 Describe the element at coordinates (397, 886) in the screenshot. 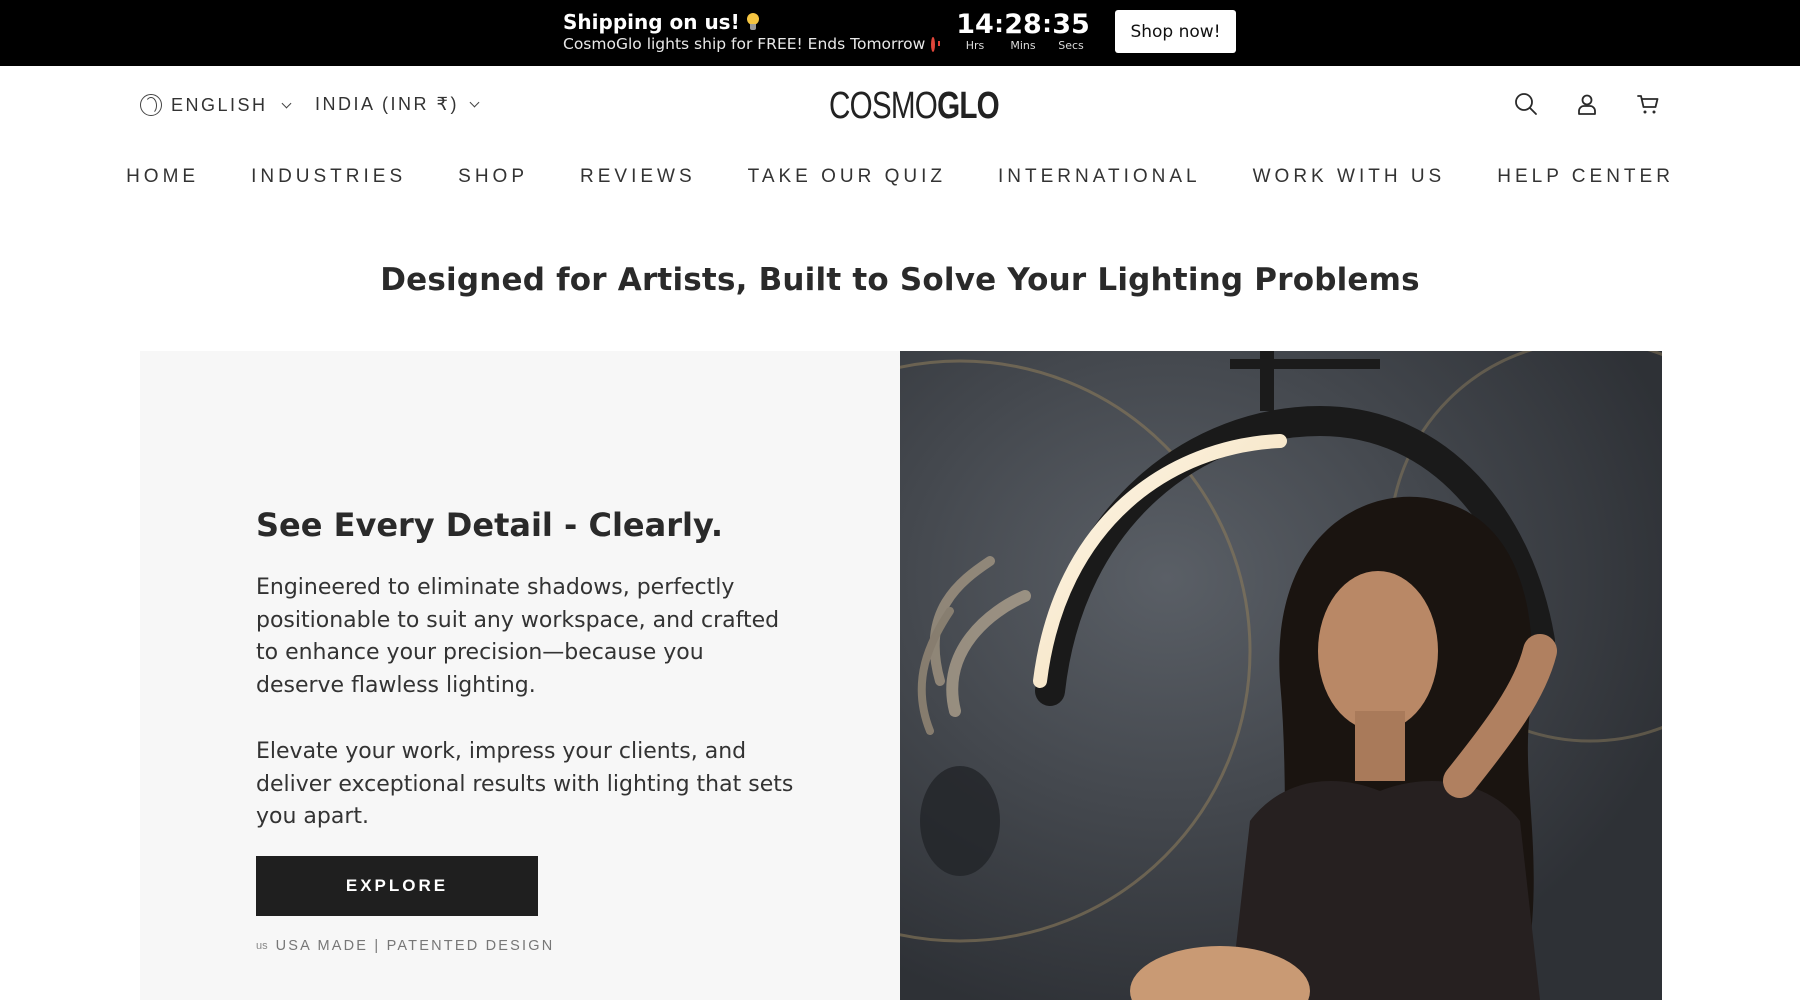

I see `explore-button: EXPLORE` at that location.